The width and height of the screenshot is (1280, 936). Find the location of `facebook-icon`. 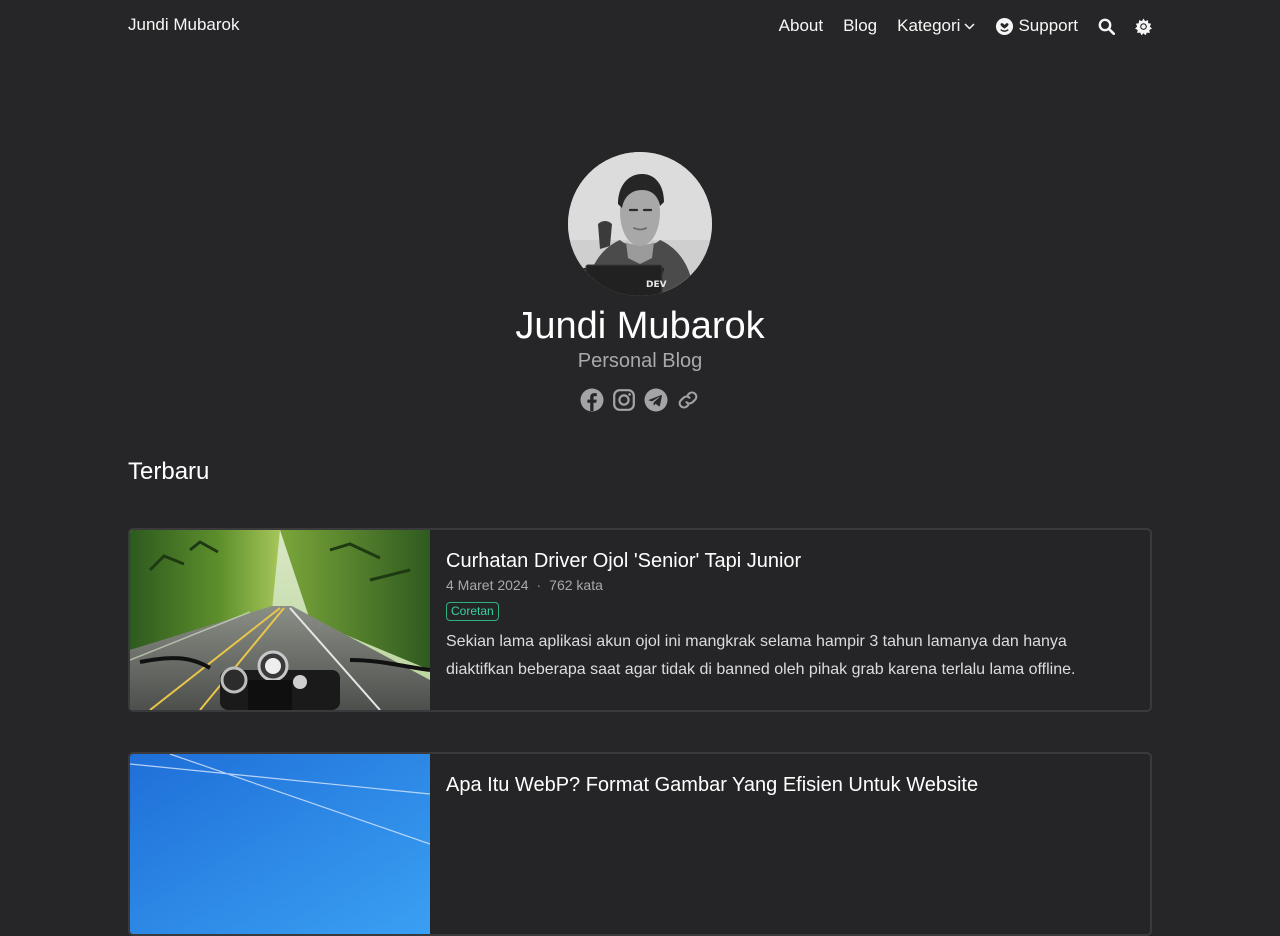

facebook-icon is located at coordinates (592, 400).